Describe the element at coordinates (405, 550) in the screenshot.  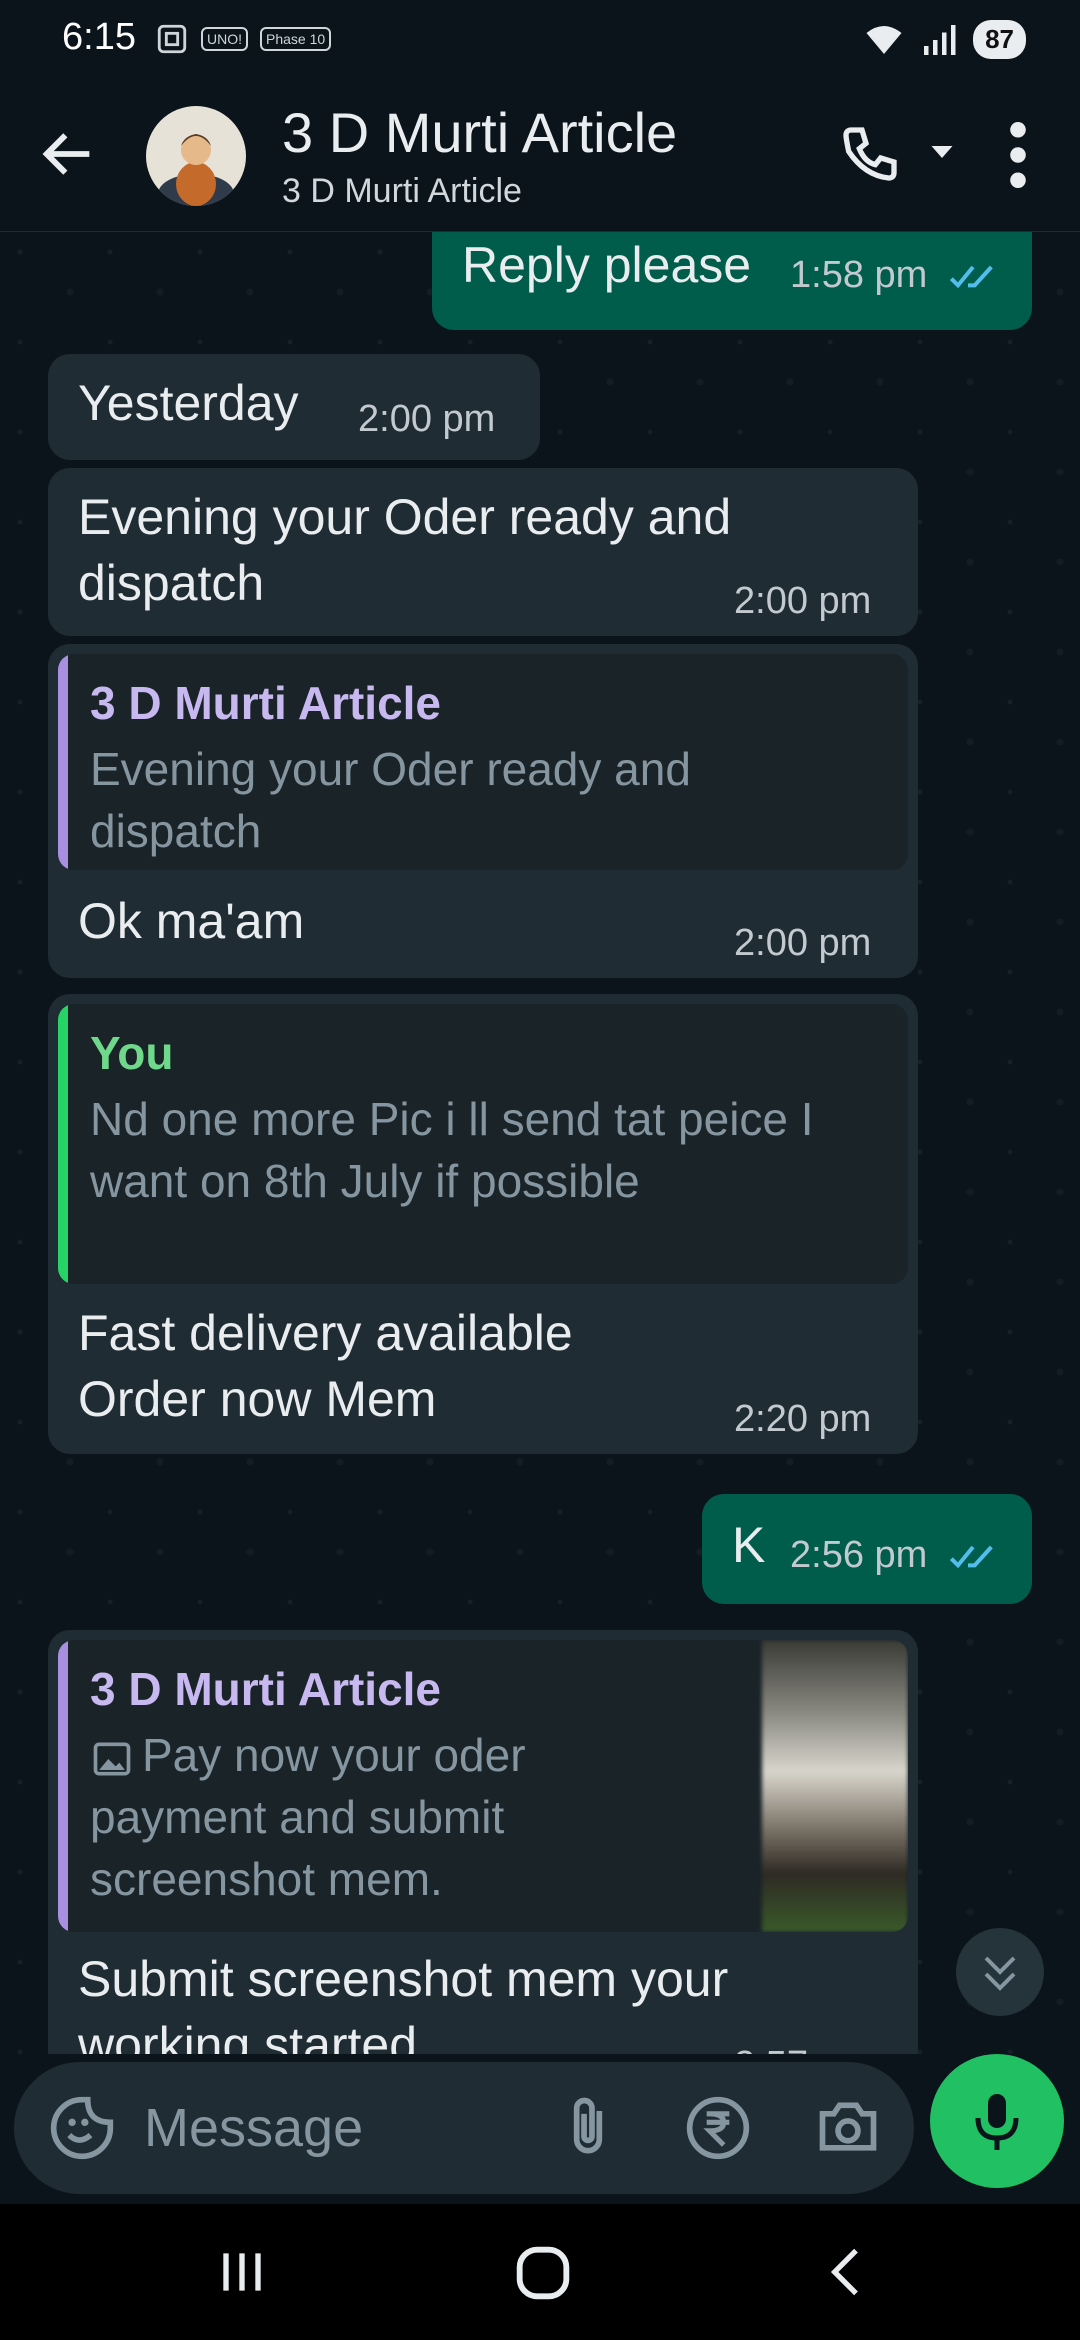
I see `message-text: Evening your Oder ready and dispatch` at that location.